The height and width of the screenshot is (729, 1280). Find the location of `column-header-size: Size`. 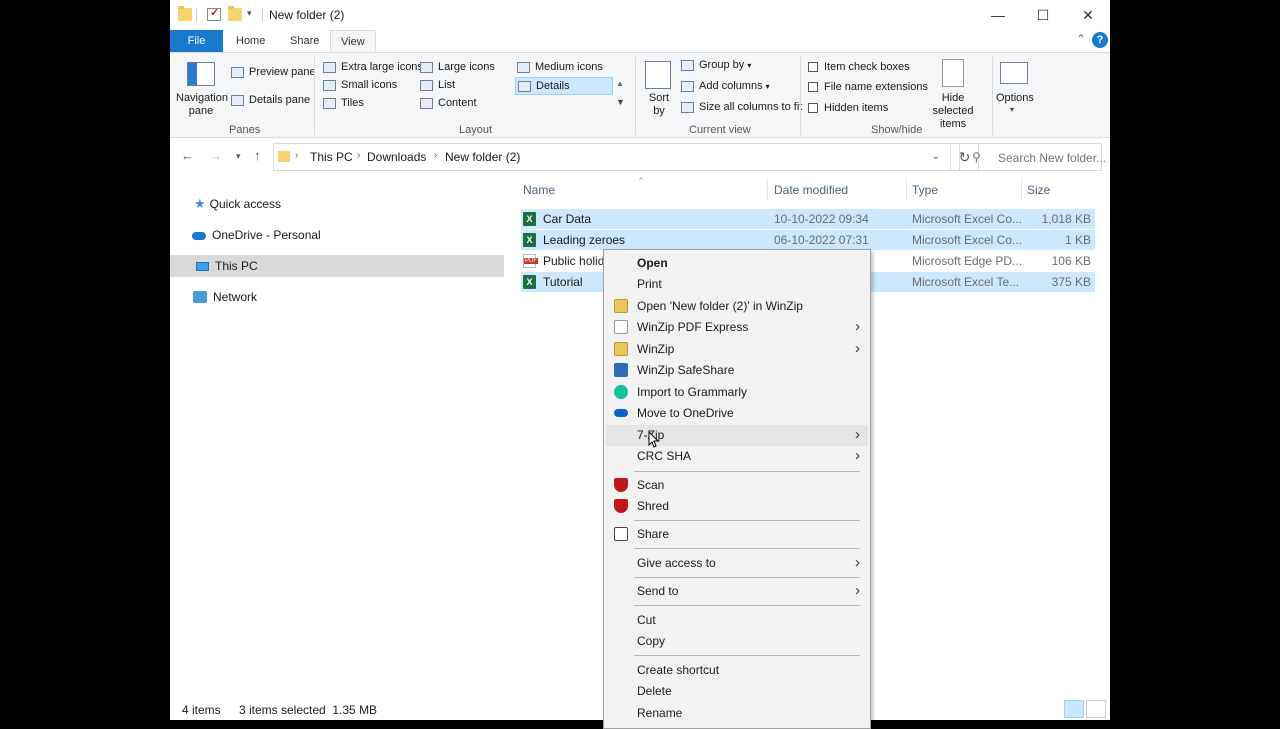

column-header-size: Size is located at coordinates (1038, 190).